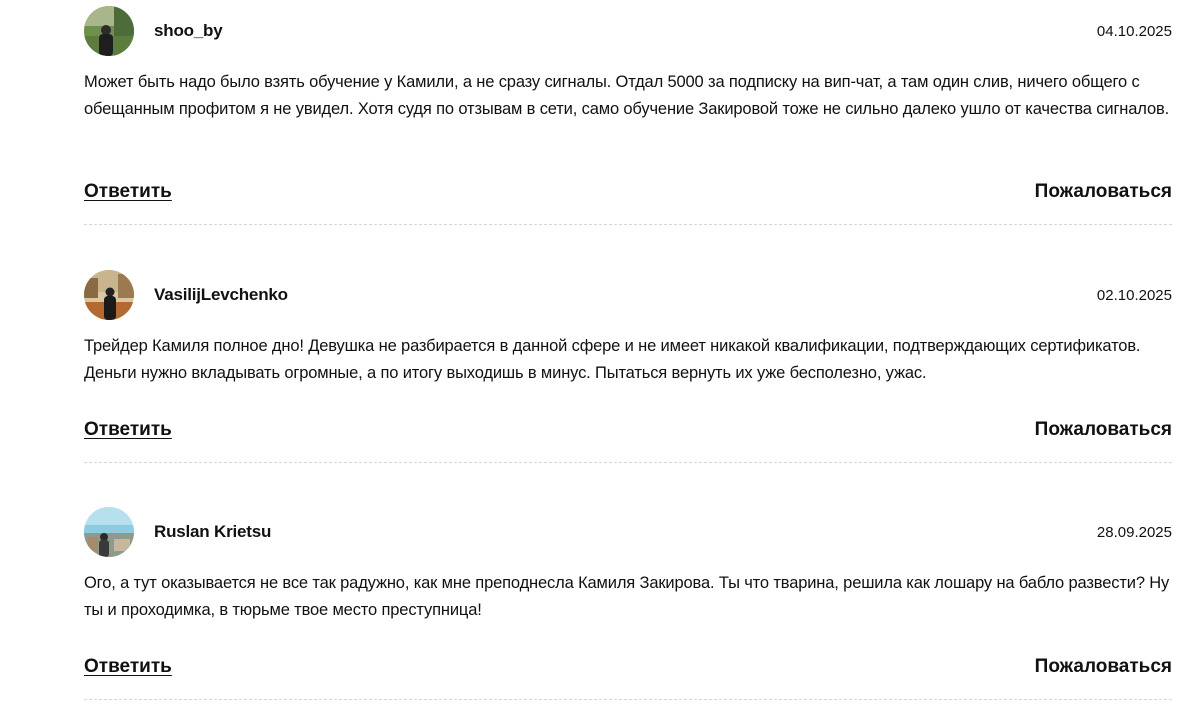 This screenshot has height=712, width=1196. I want to click on comment-header: VasilijLevchenko 02.10.2025, so click(628, 295).